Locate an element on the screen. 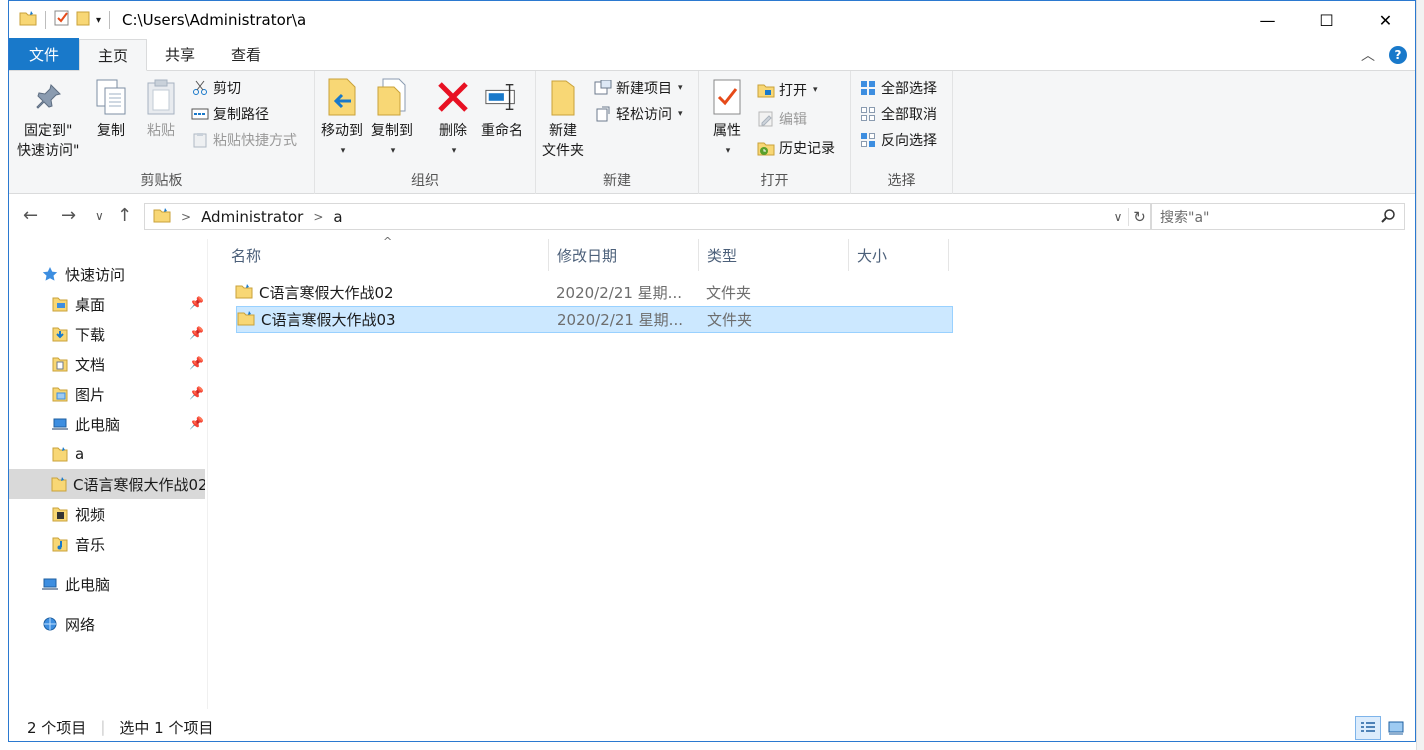  pin-quick-access-button: 固定到" 快速访问" is located at coordinates (48, 119).